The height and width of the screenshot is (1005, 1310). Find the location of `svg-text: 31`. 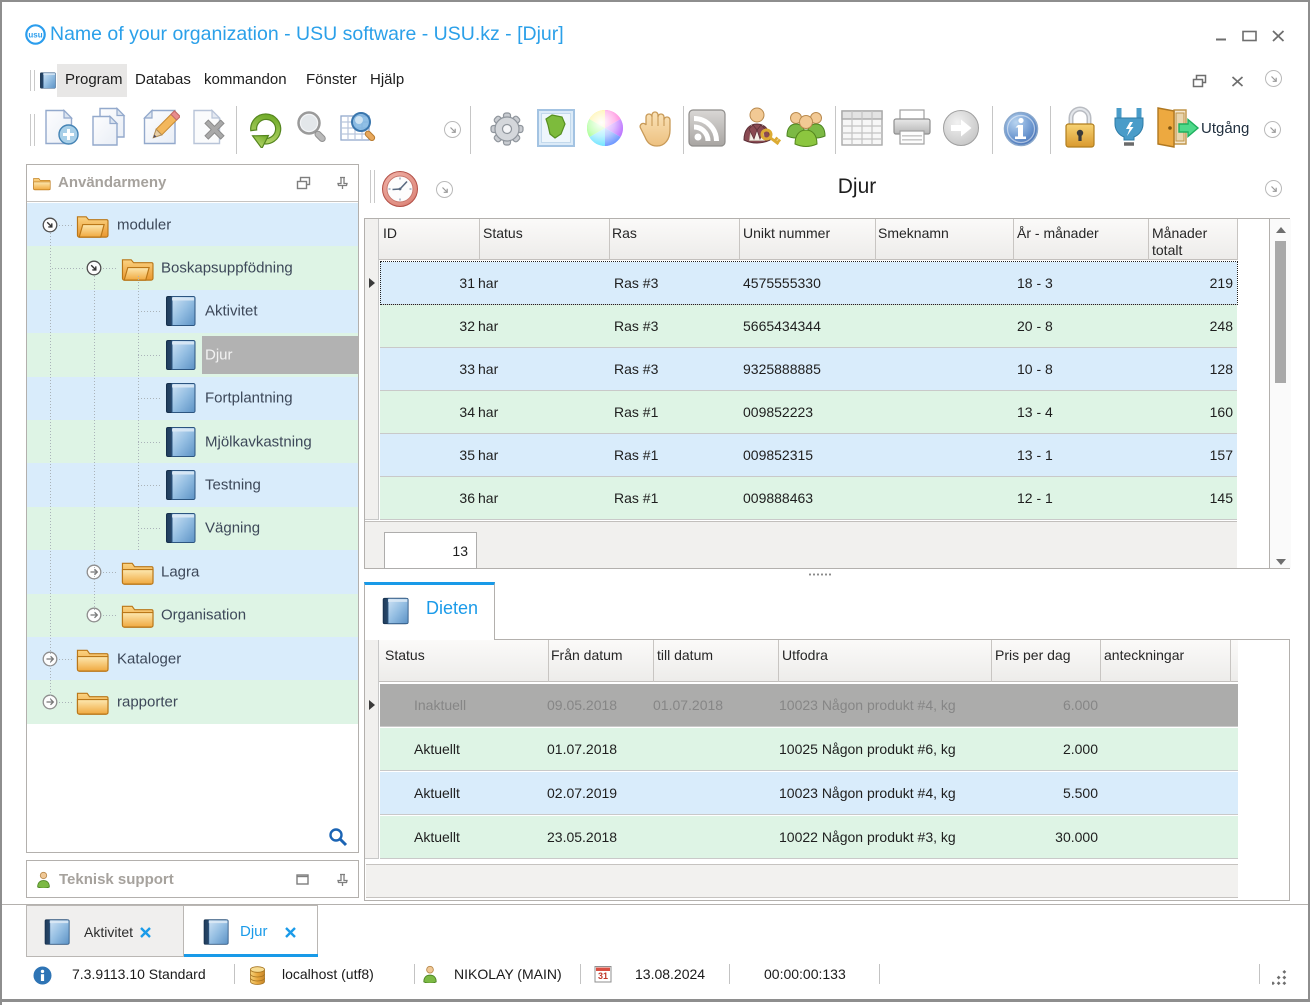

svg-text: 31 is located at coordinates (603, 976).